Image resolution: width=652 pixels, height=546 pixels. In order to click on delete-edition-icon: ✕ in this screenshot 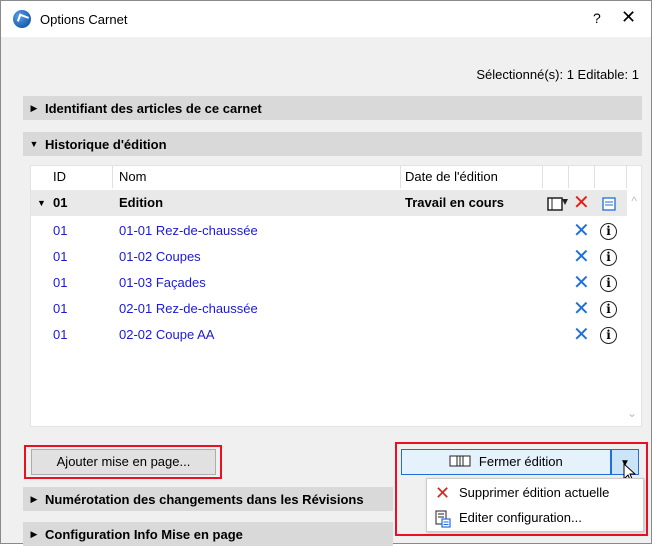, I will do `click(581, 203)`.